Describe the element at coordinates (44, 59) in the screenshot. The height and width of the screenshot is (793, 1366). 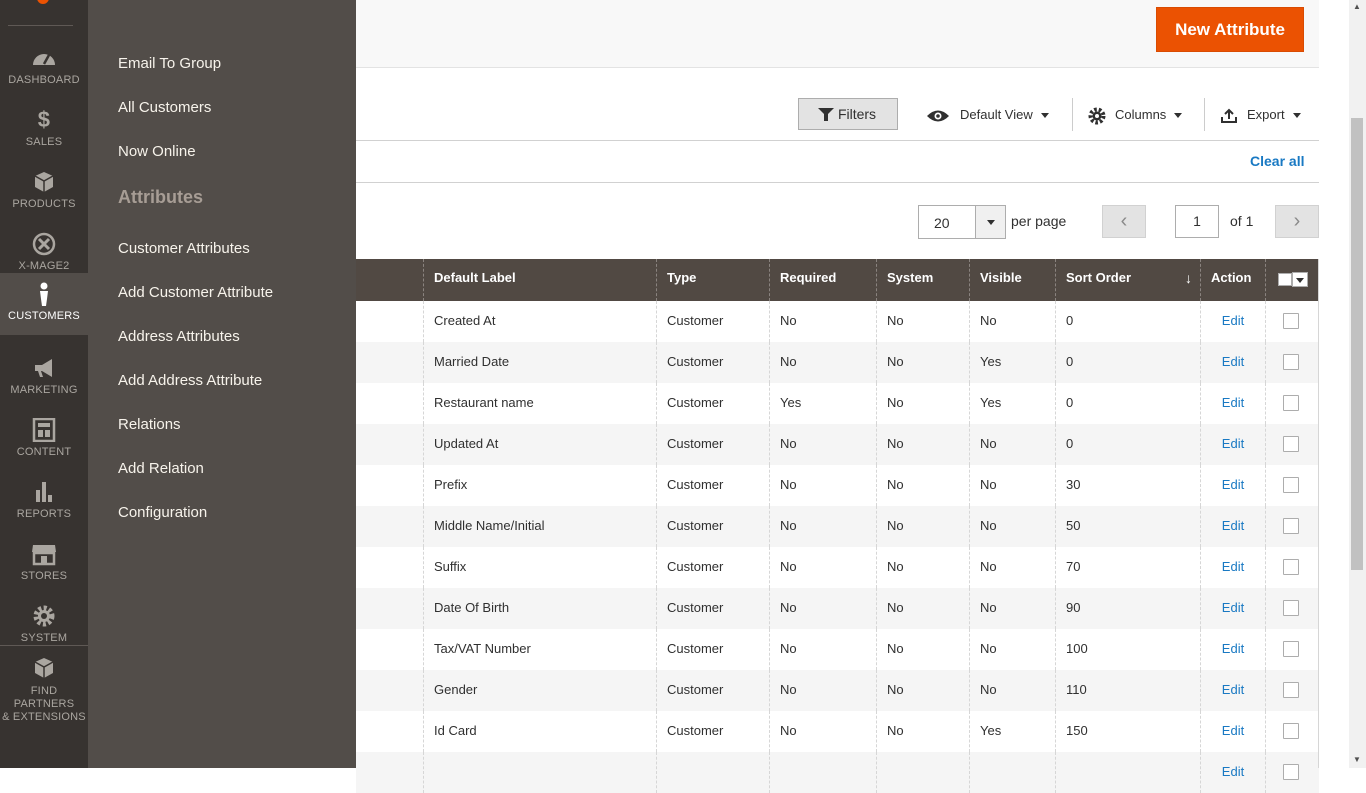
I see `dashboard-icon` at that location.